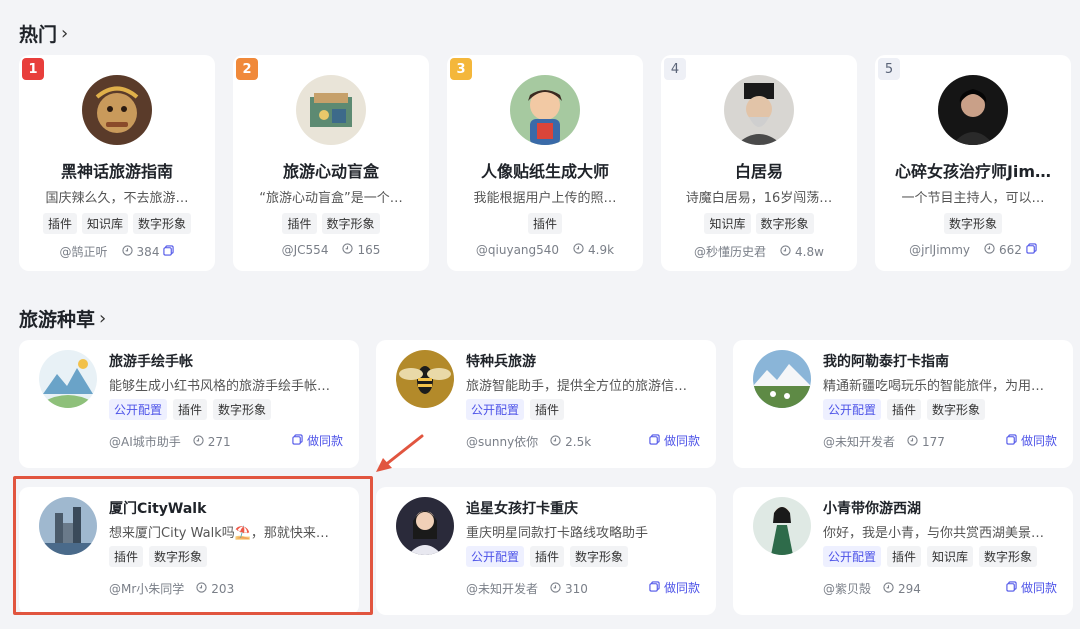  I want to click on usage-count-value: 662, so click(1010, 250).